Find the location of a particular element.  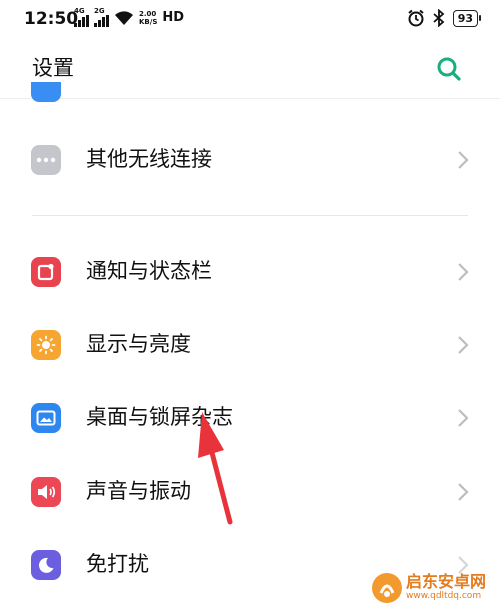

status-right-icons: 93 is located at coordinates (444, 18).